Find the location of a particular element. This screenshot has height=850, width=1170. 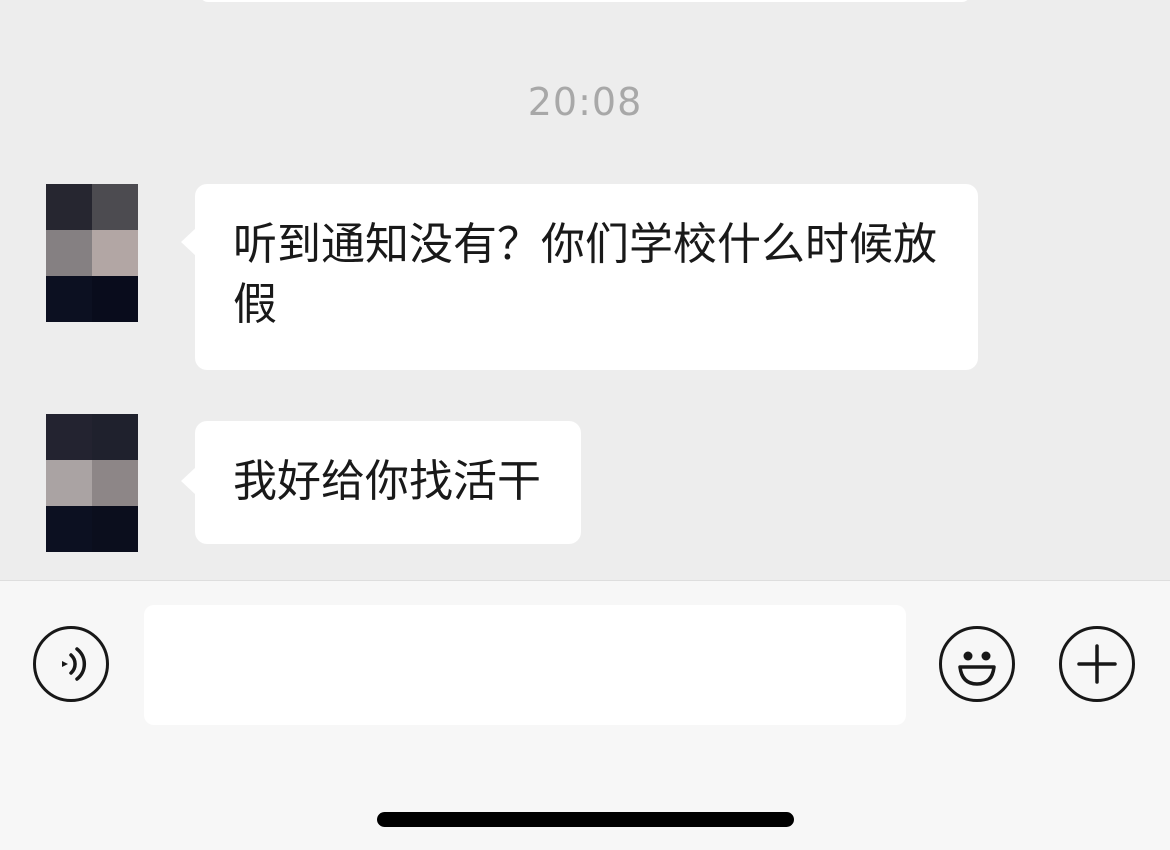

voice-button is located at coordinates (71, 664).